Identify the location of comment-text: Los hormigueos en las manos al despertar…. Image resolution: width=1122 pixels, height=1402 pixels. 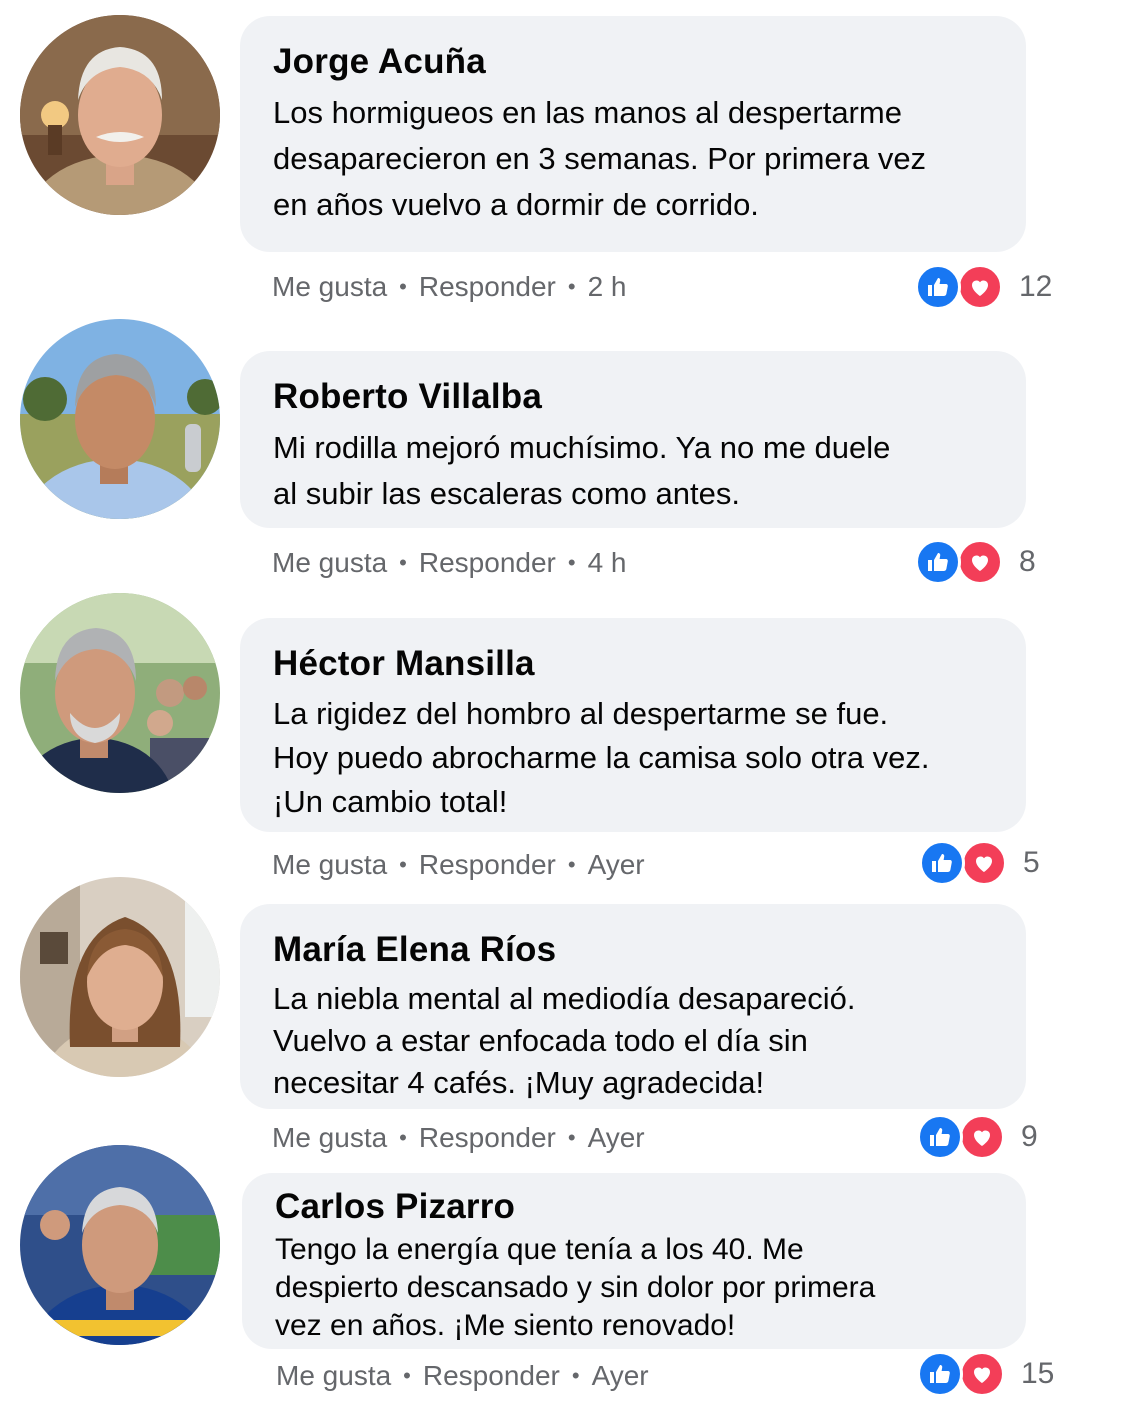
(633, 159).